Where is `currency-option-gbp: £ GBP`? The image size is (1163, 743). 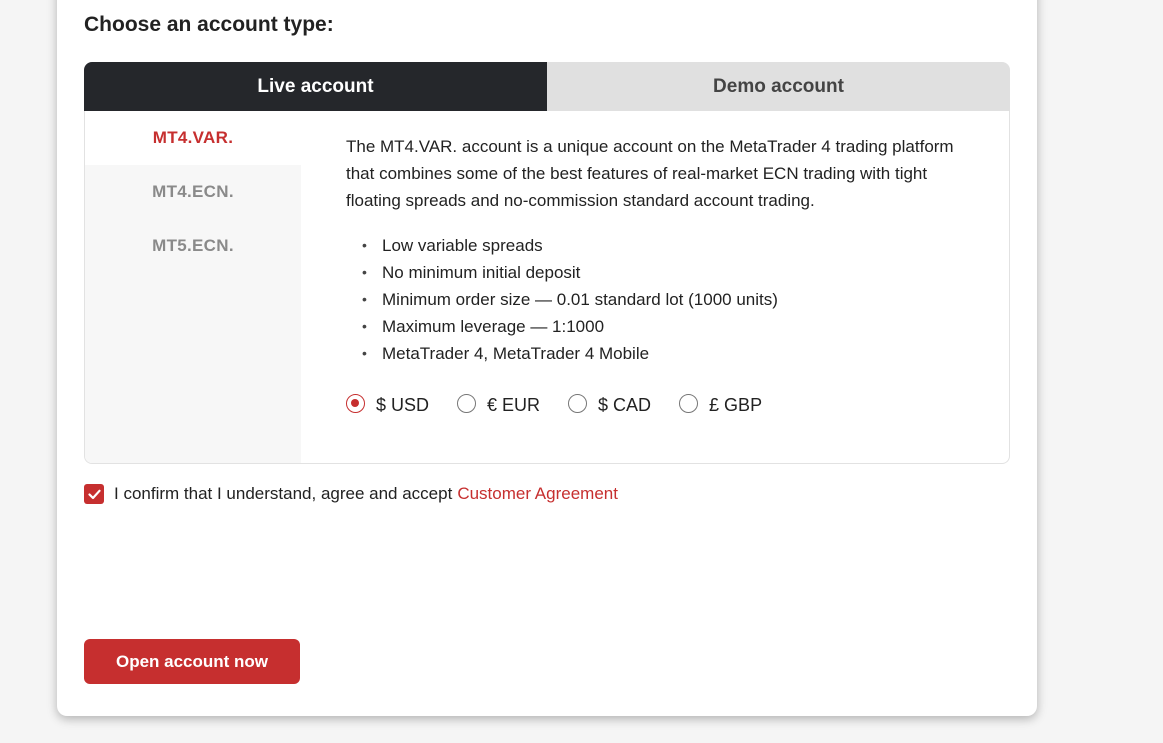
currency-option-gbp: £ GBP is located at coordinates (721, 405).